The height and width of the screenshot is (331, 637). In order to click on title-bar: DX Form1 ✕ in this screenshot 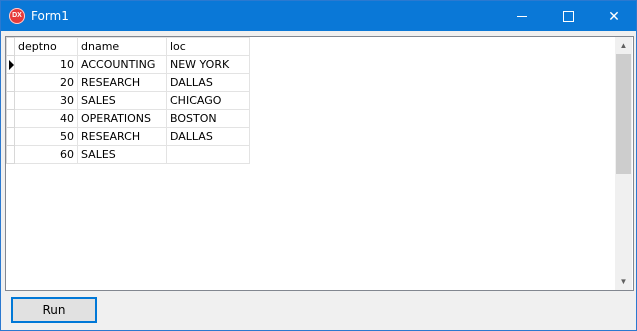, I will do `click(318, 16)`.